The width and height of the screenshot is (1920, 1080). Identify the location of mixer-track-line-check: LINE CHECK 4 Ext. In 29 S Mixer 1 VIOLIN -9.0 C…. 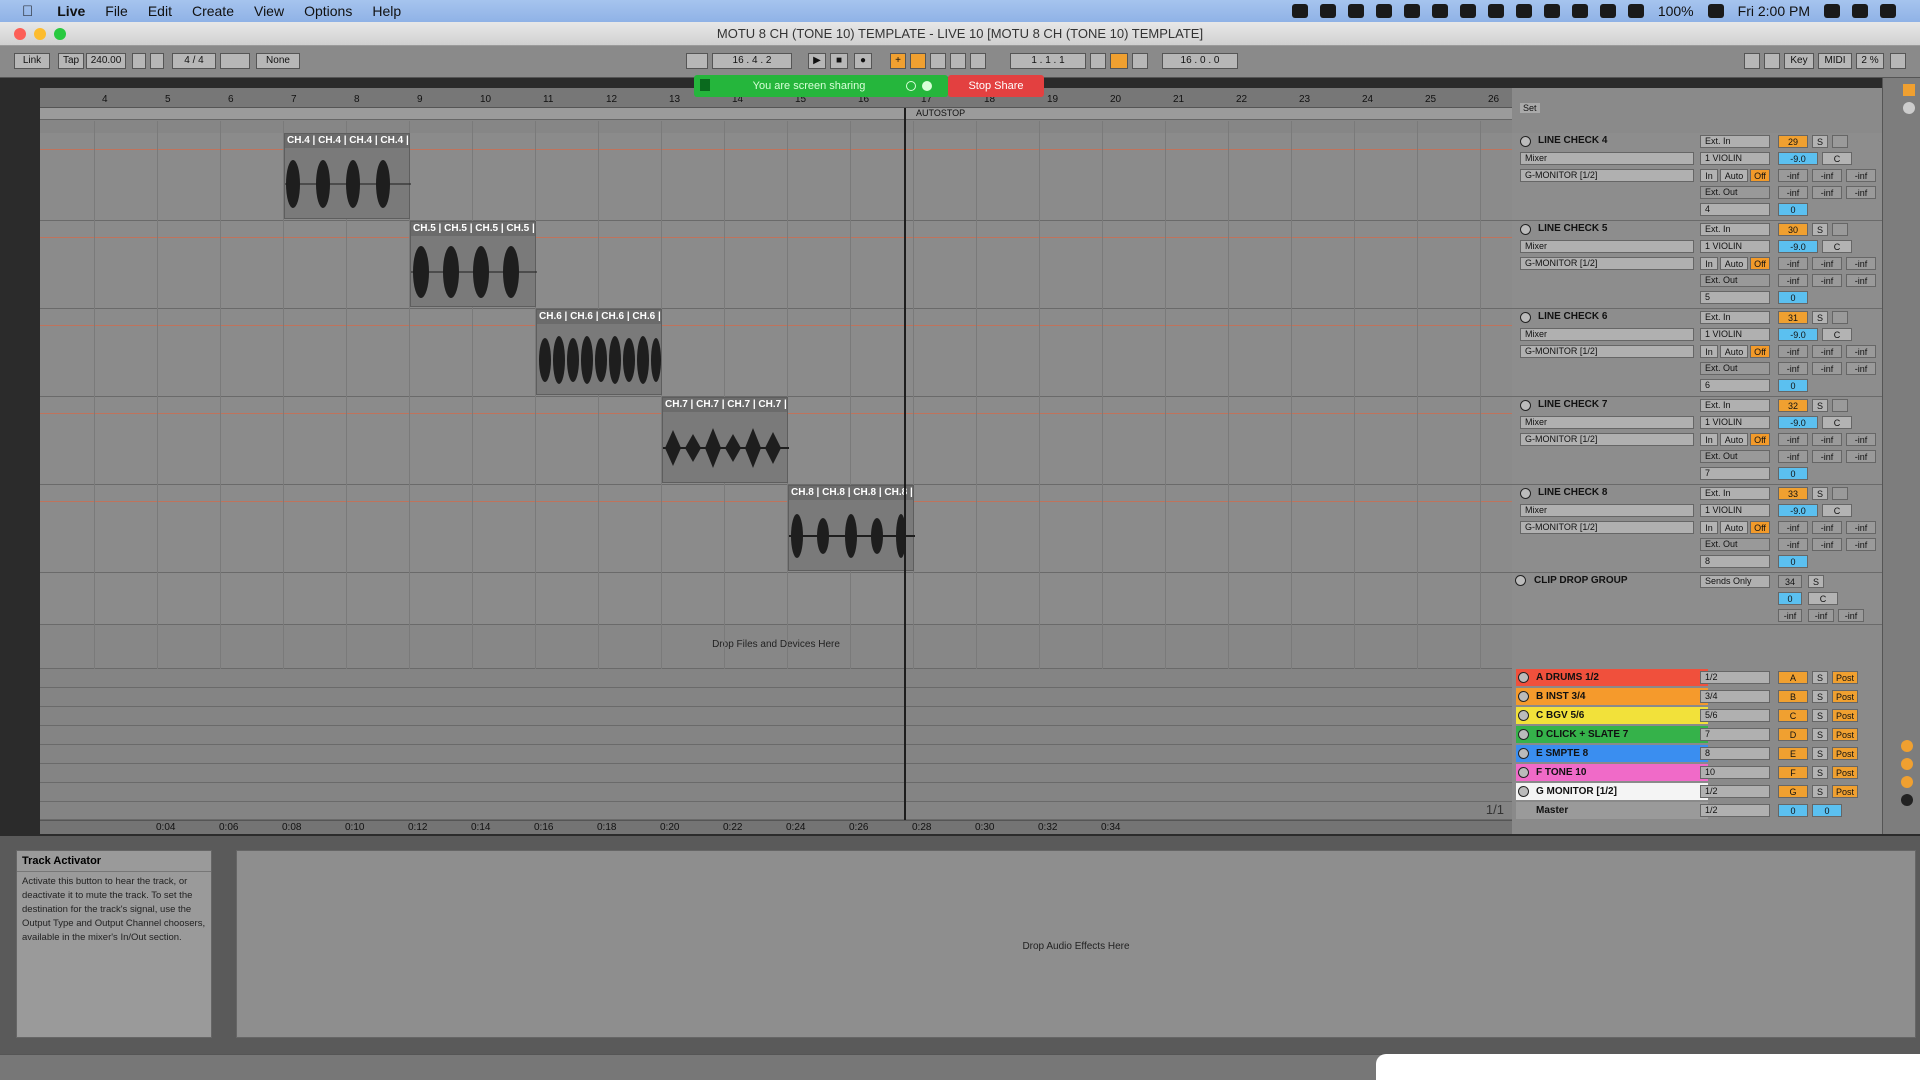
(1697, 177).